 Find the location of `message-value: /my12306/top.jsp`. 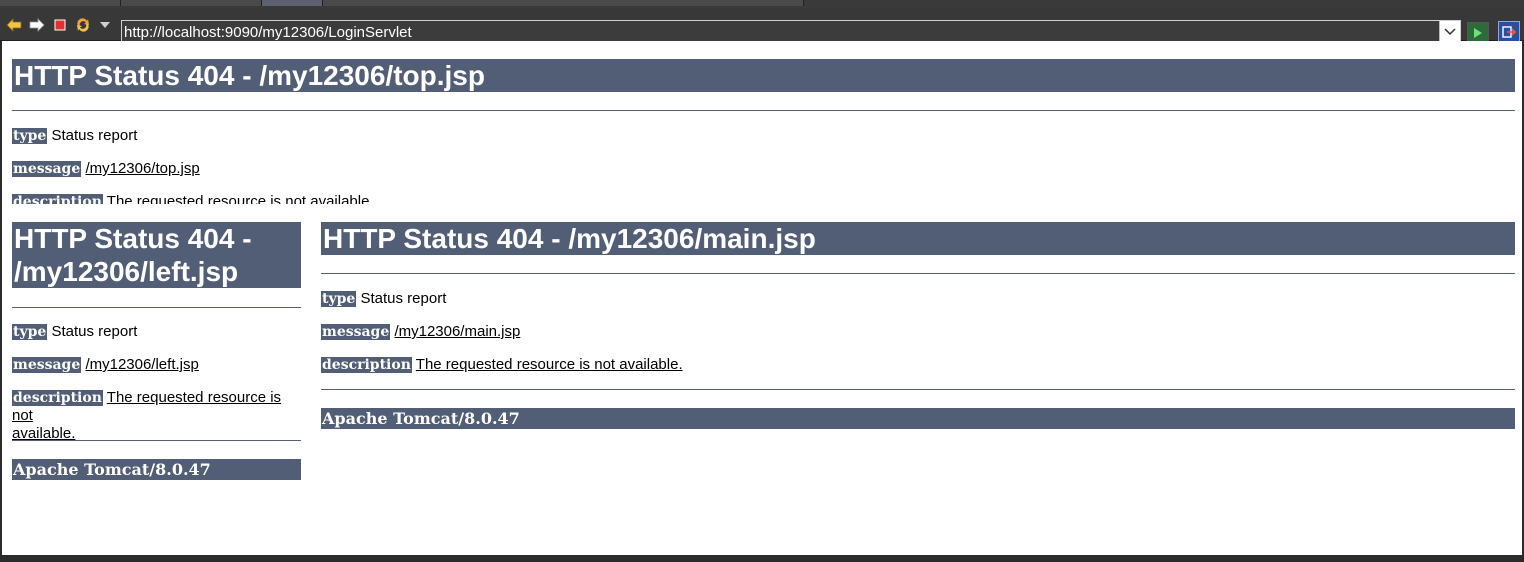

message-value: /my12306/top.jsp is located at coordinates (142, 168).